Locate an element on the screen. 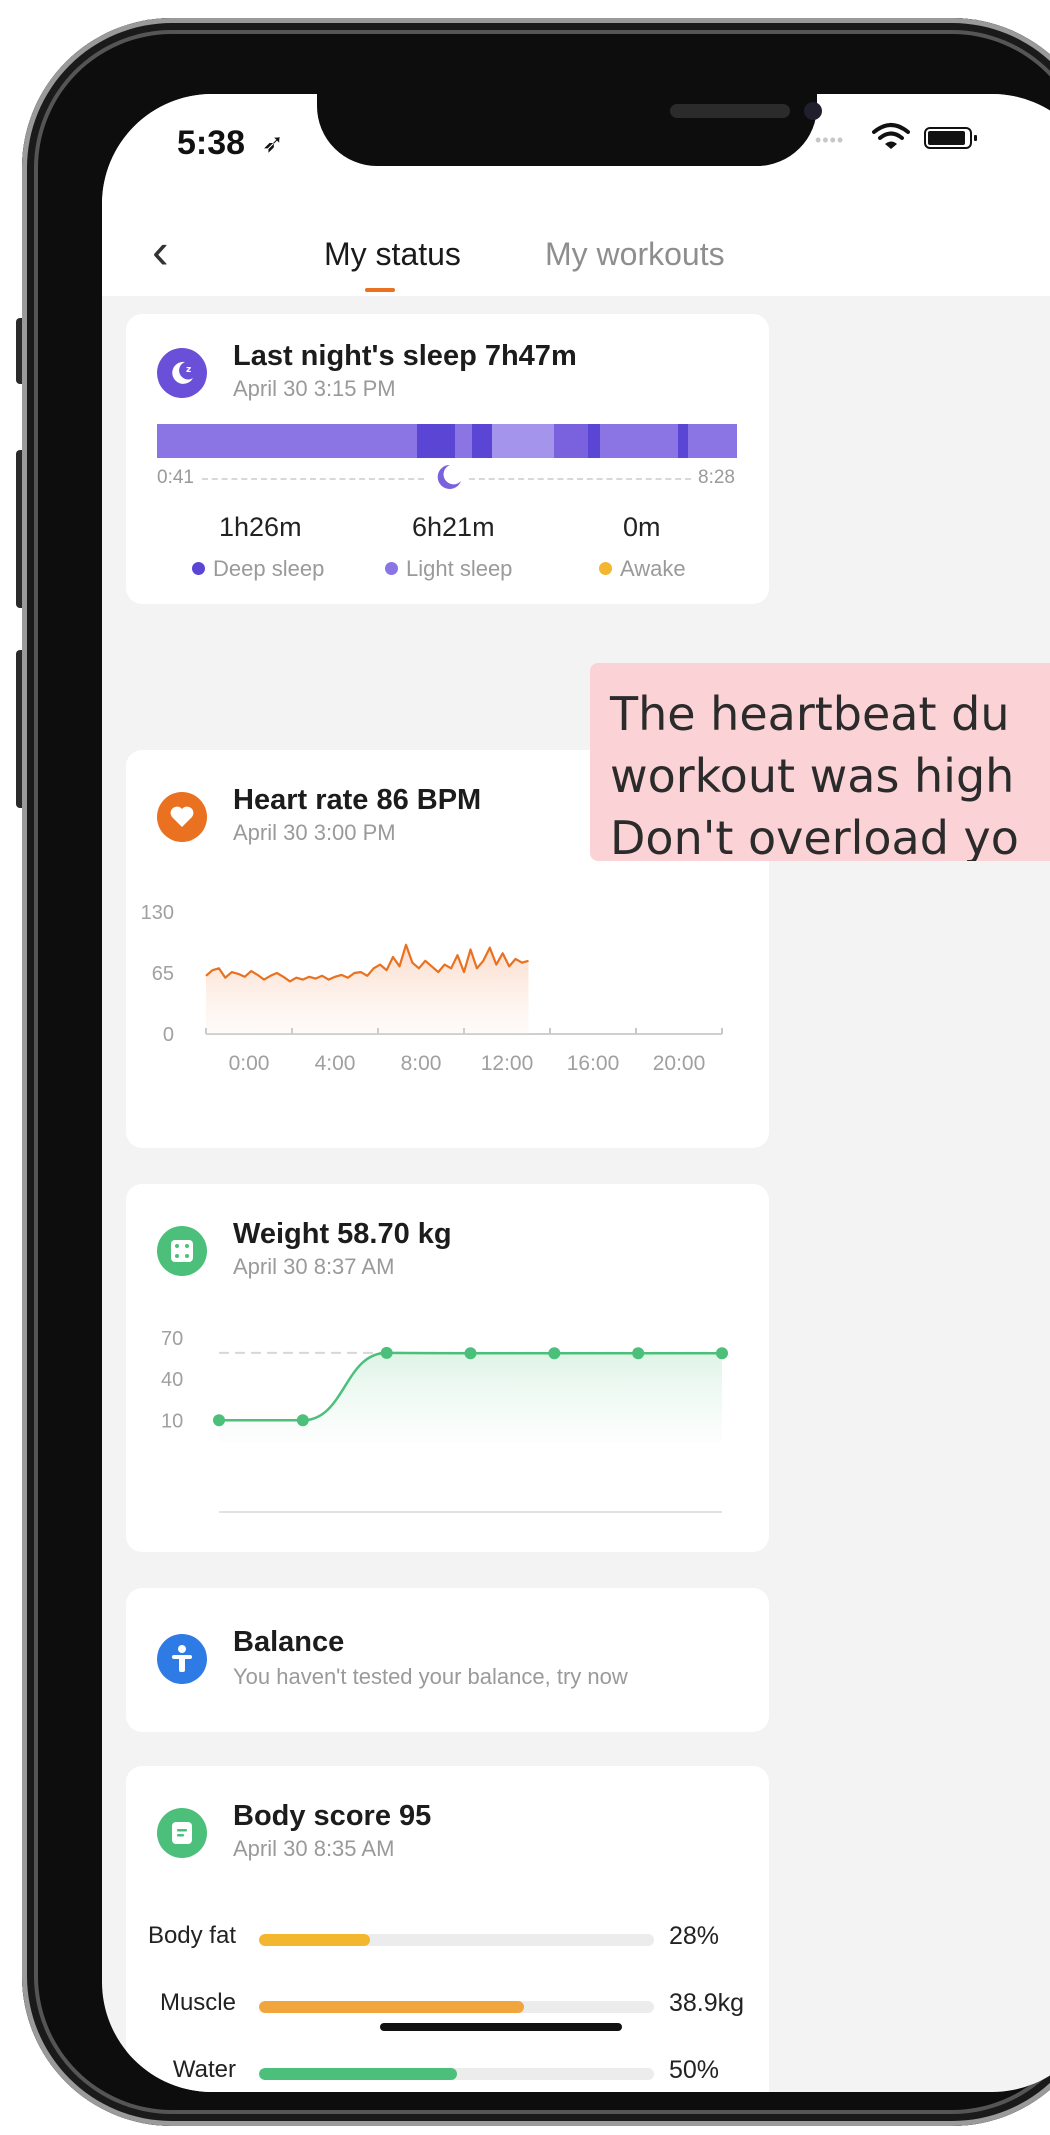 The image size is (1050, 2135). legend-awake-label: Awake is located at coordinates (653, 568).